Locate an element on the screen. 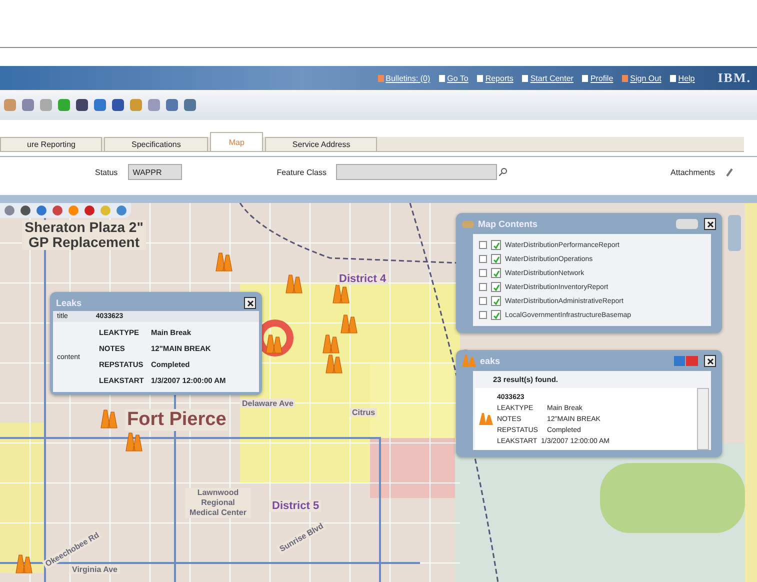 This screenshot has width=757, height=582. scrollbar is located at coordinates (703, 419).